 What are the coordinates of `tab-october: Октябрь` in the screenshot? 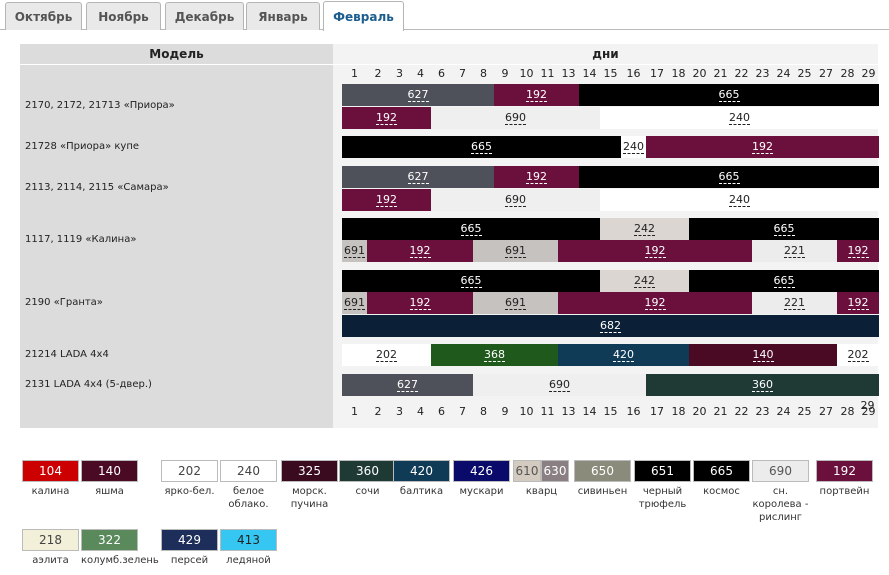 It's located at (43, 16).